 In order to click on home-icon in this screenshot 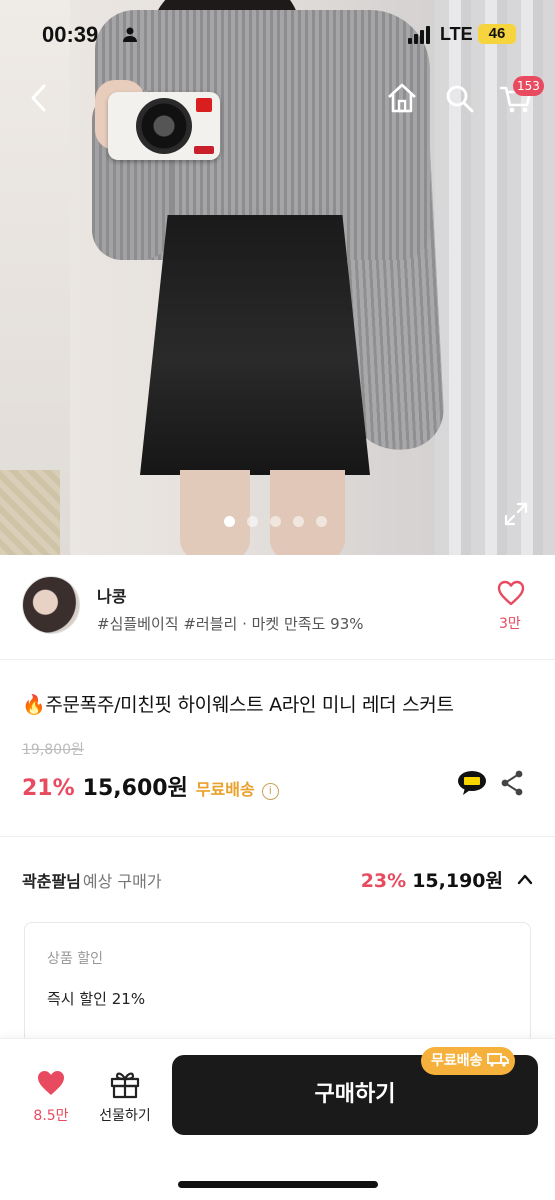, I will do `click(402, 98)`.